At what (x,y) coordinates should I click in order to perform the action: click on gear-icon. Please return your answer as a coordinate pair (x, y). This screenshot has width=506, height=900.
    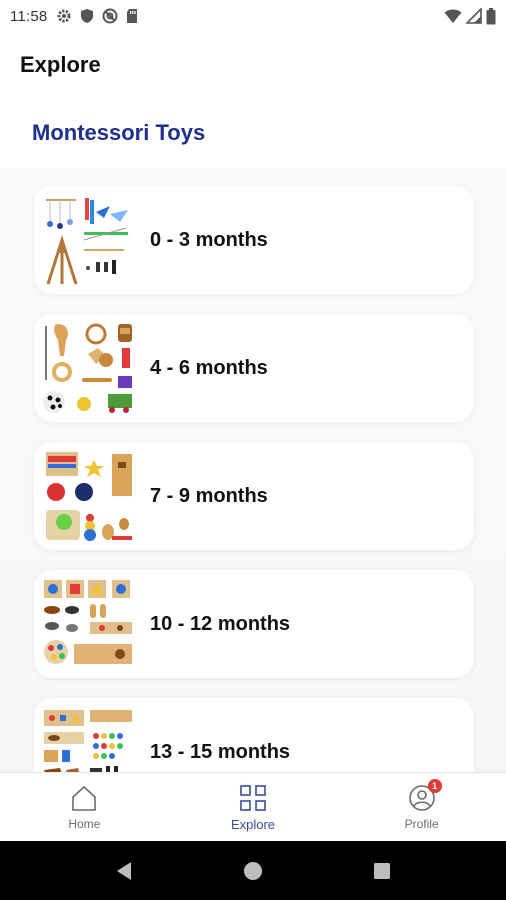
    Looking at the image, I should click on (64, 16).